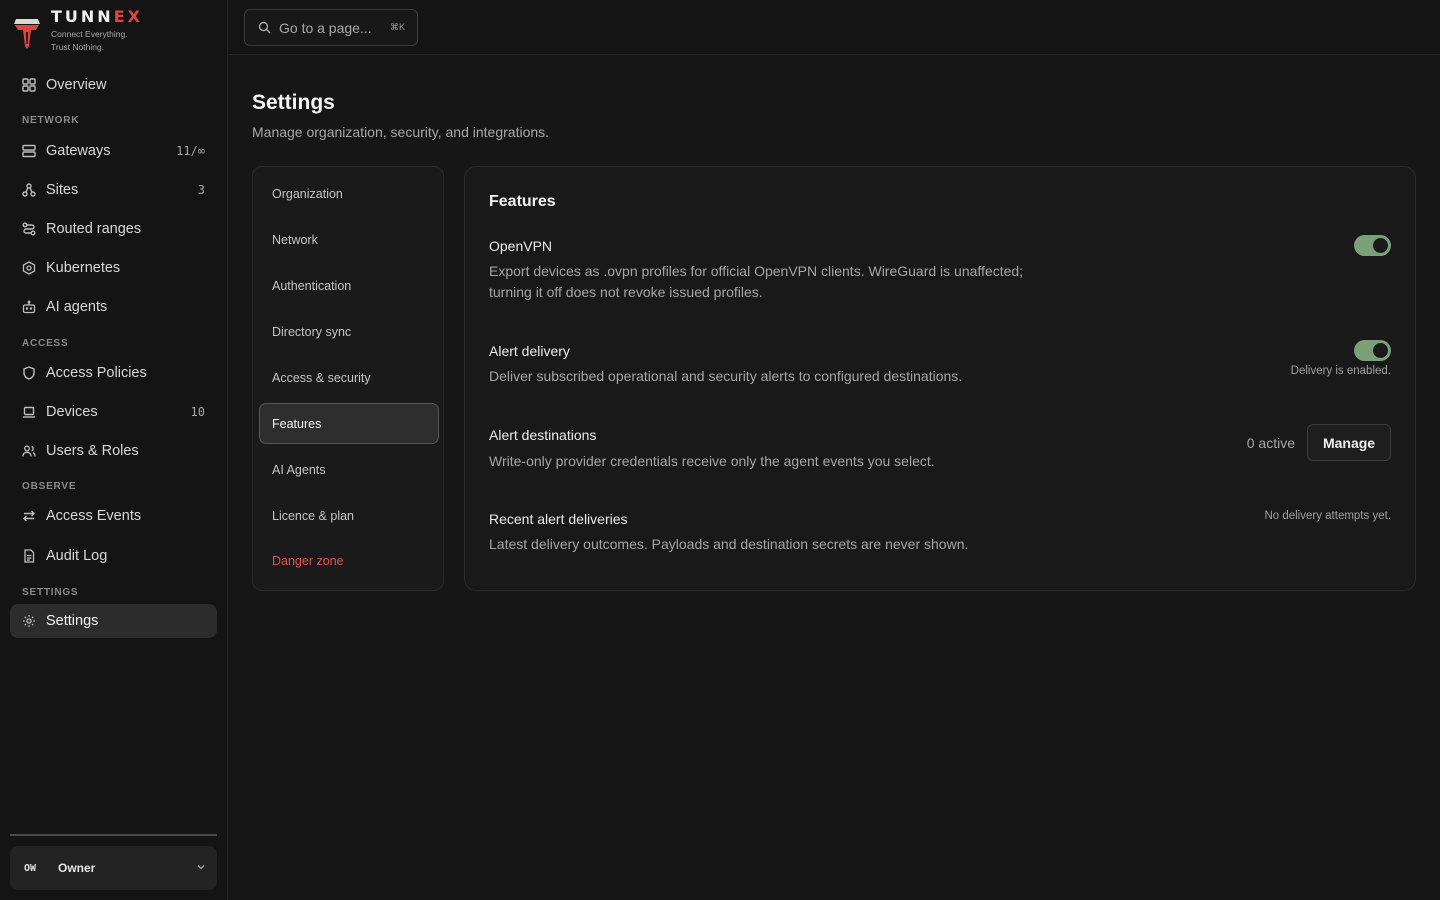  Describe the element at coordinates (78, 47) in the screenshot. I see `brand-tagline-2: Trust Nothing.` at that location.